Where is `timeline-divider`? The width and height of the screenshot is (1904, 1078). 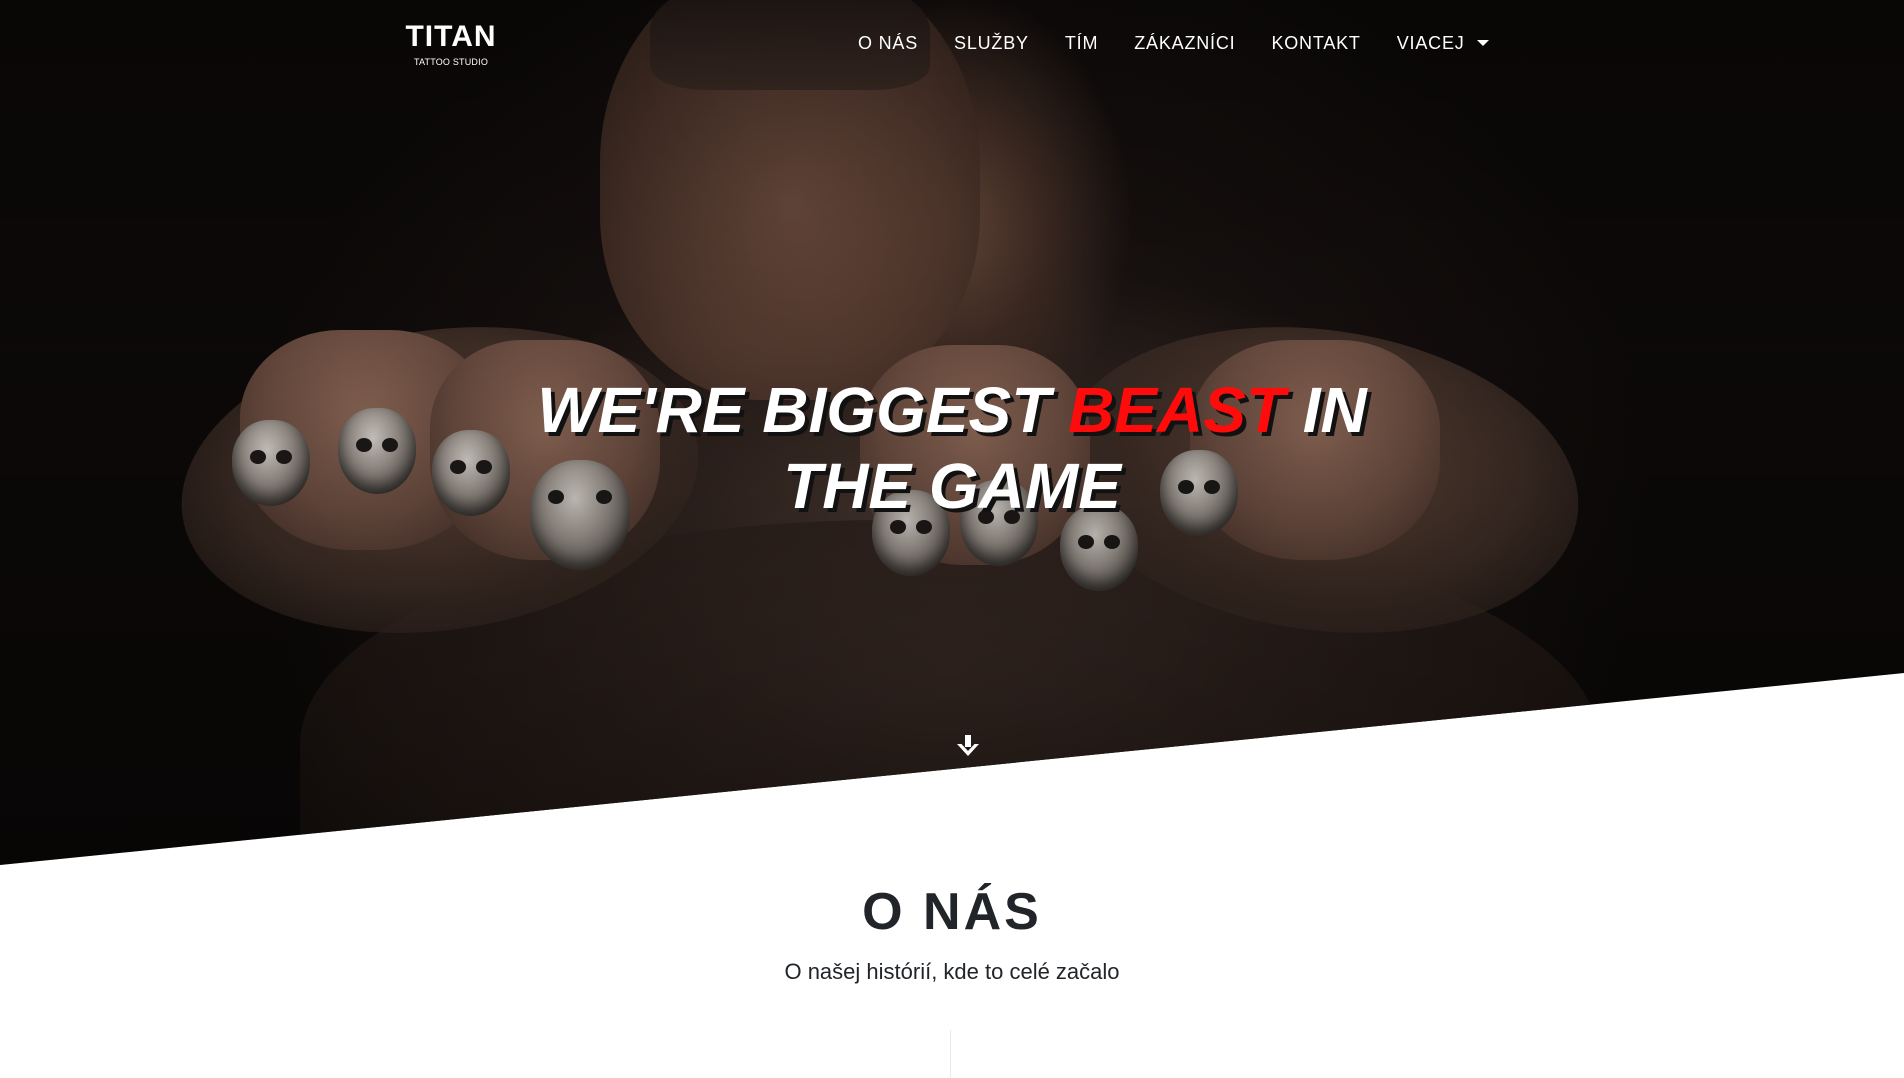 timeline-divider is located at coordinates (950, 1054).